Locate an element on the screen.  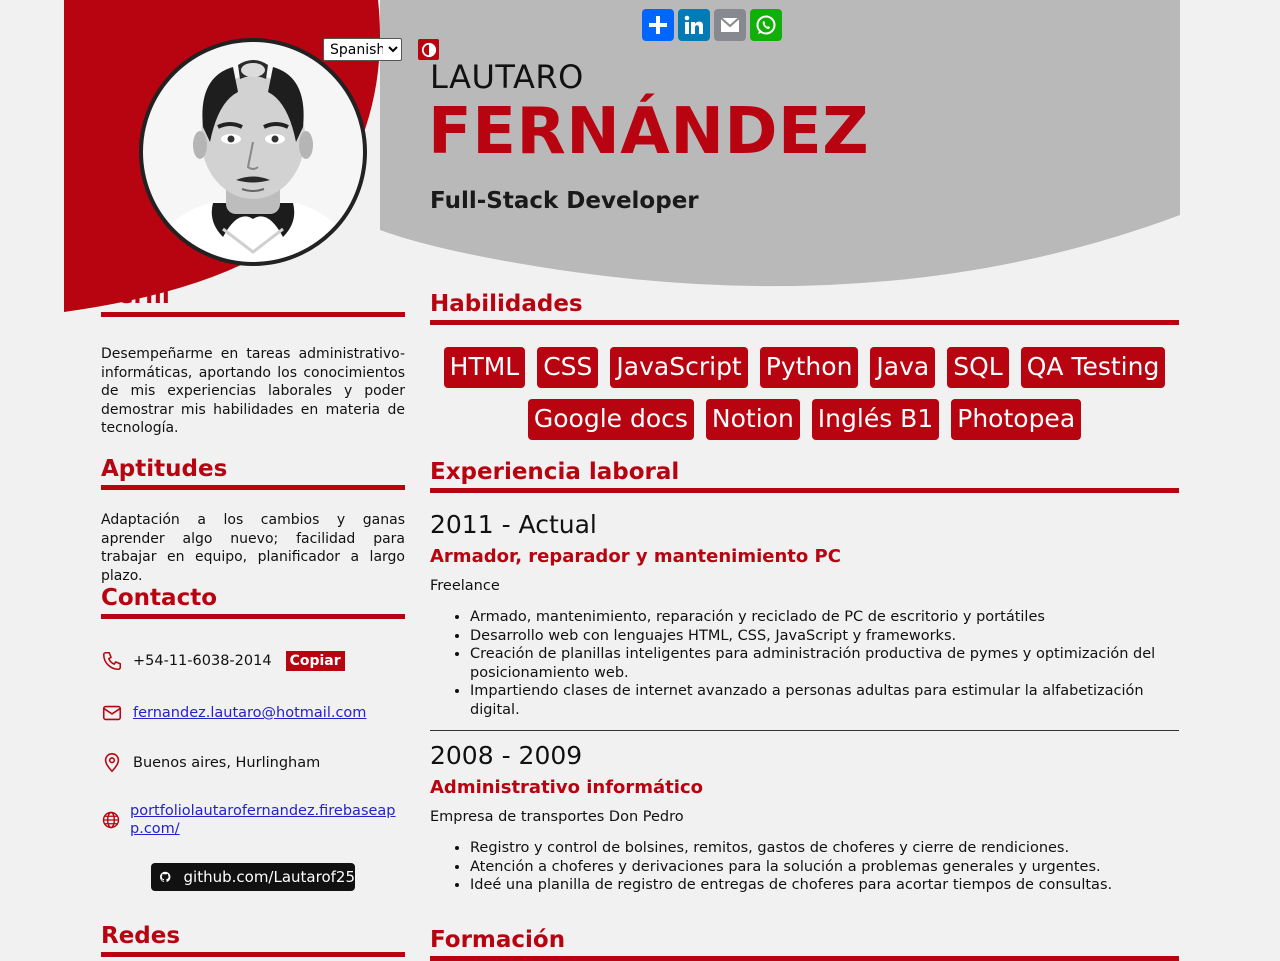
skill-badge: Photopea is located at coordinates (1016, 419).